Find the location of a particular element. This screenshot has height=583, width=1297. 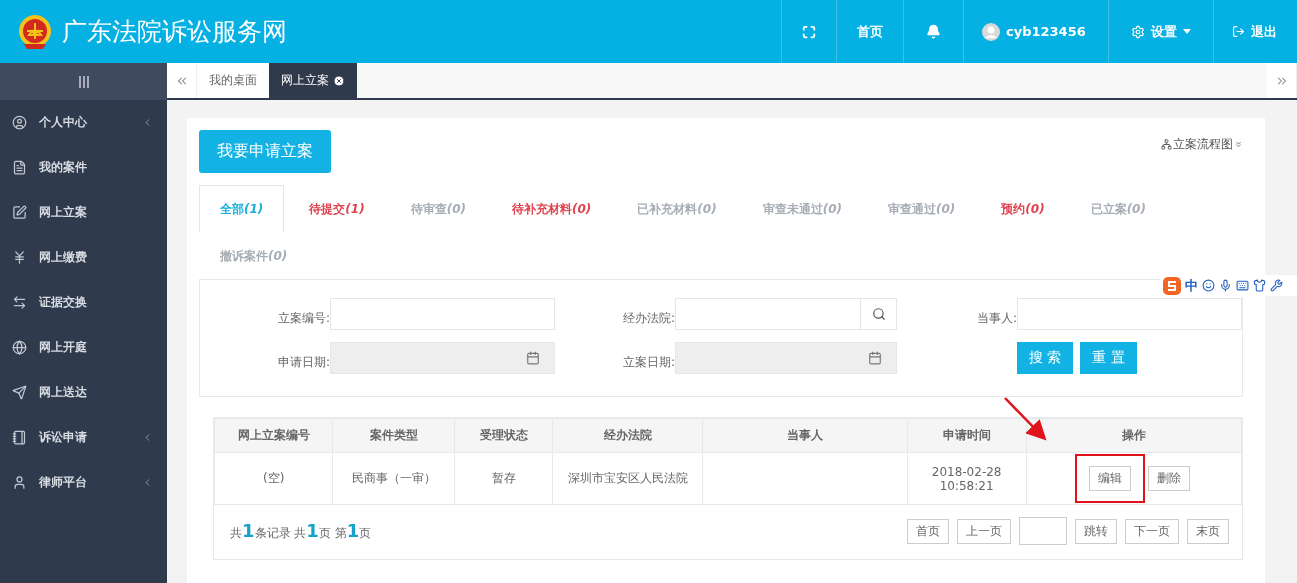

scroll-right-button is located at coordinates (1282, 80).